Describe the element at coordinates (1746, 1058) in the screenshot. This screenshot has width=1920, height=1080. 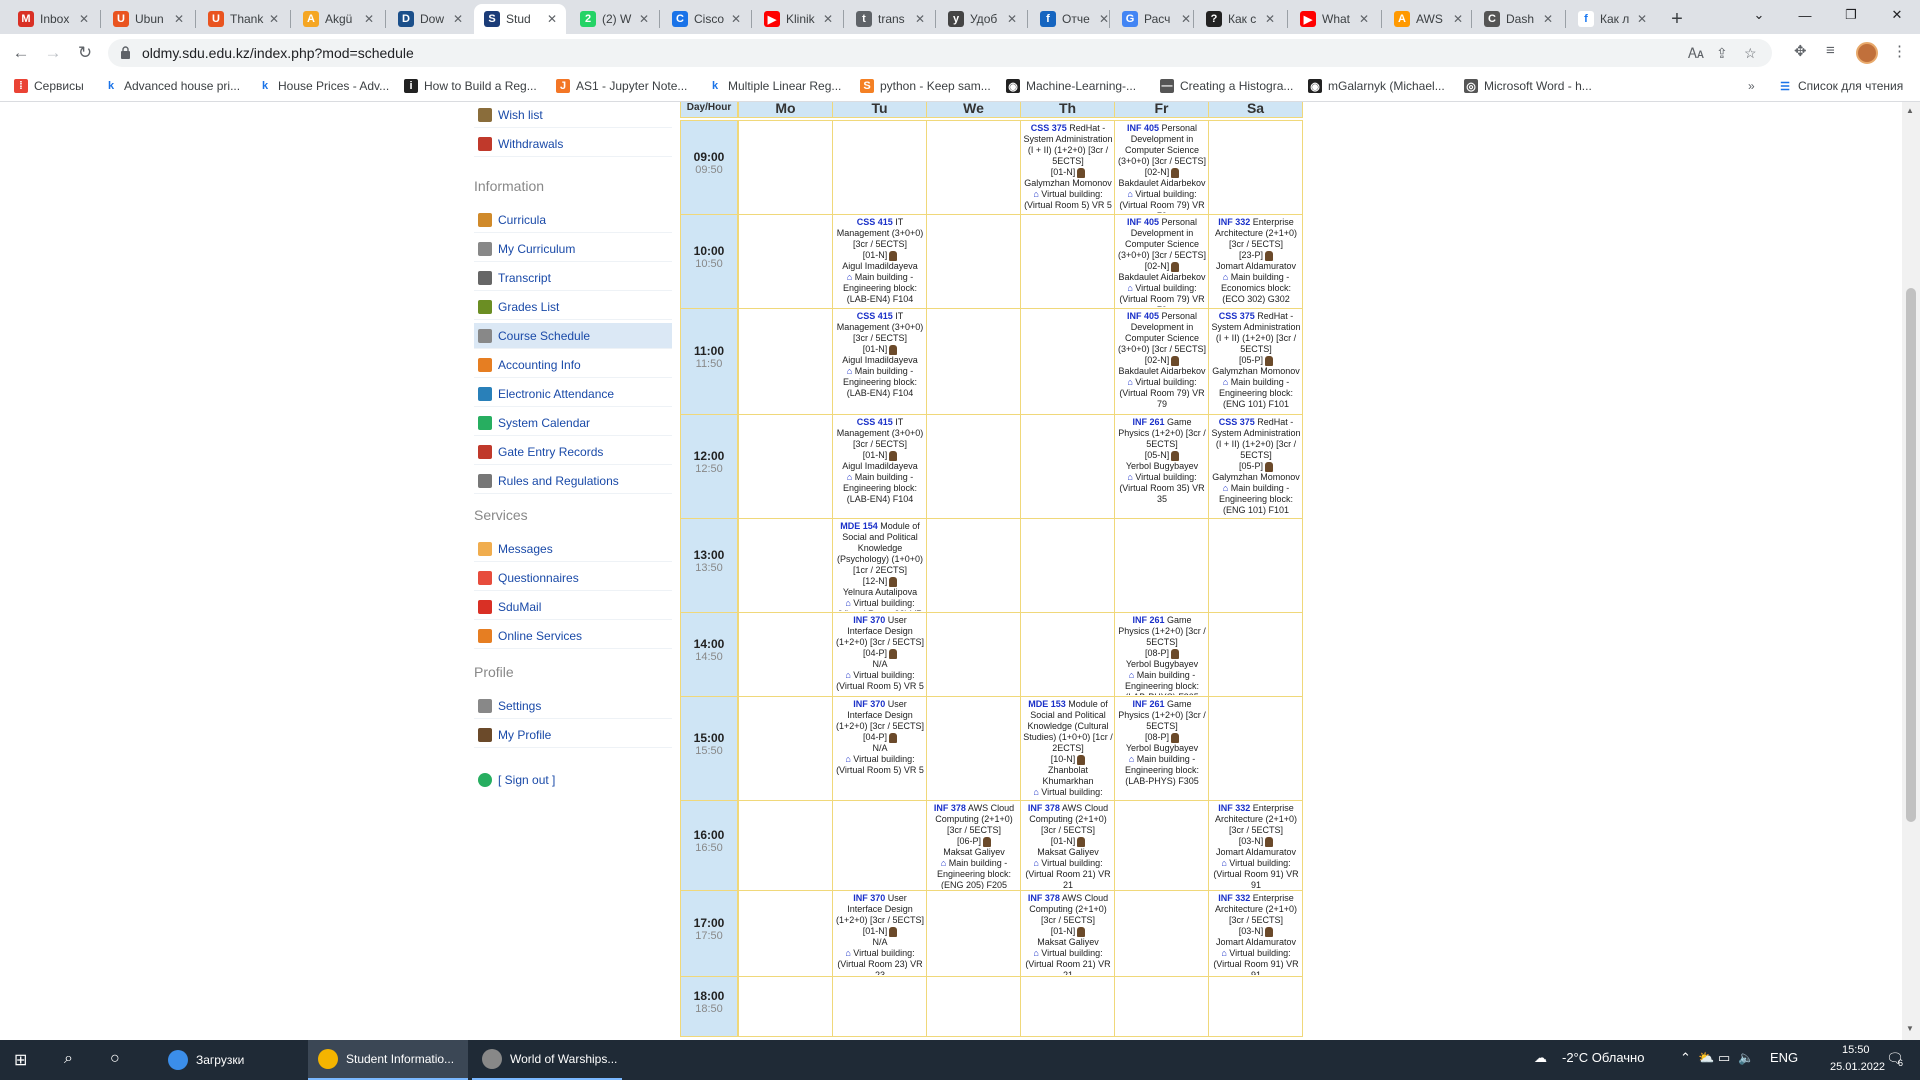
I see `volume-icon: 🔈` at that location.